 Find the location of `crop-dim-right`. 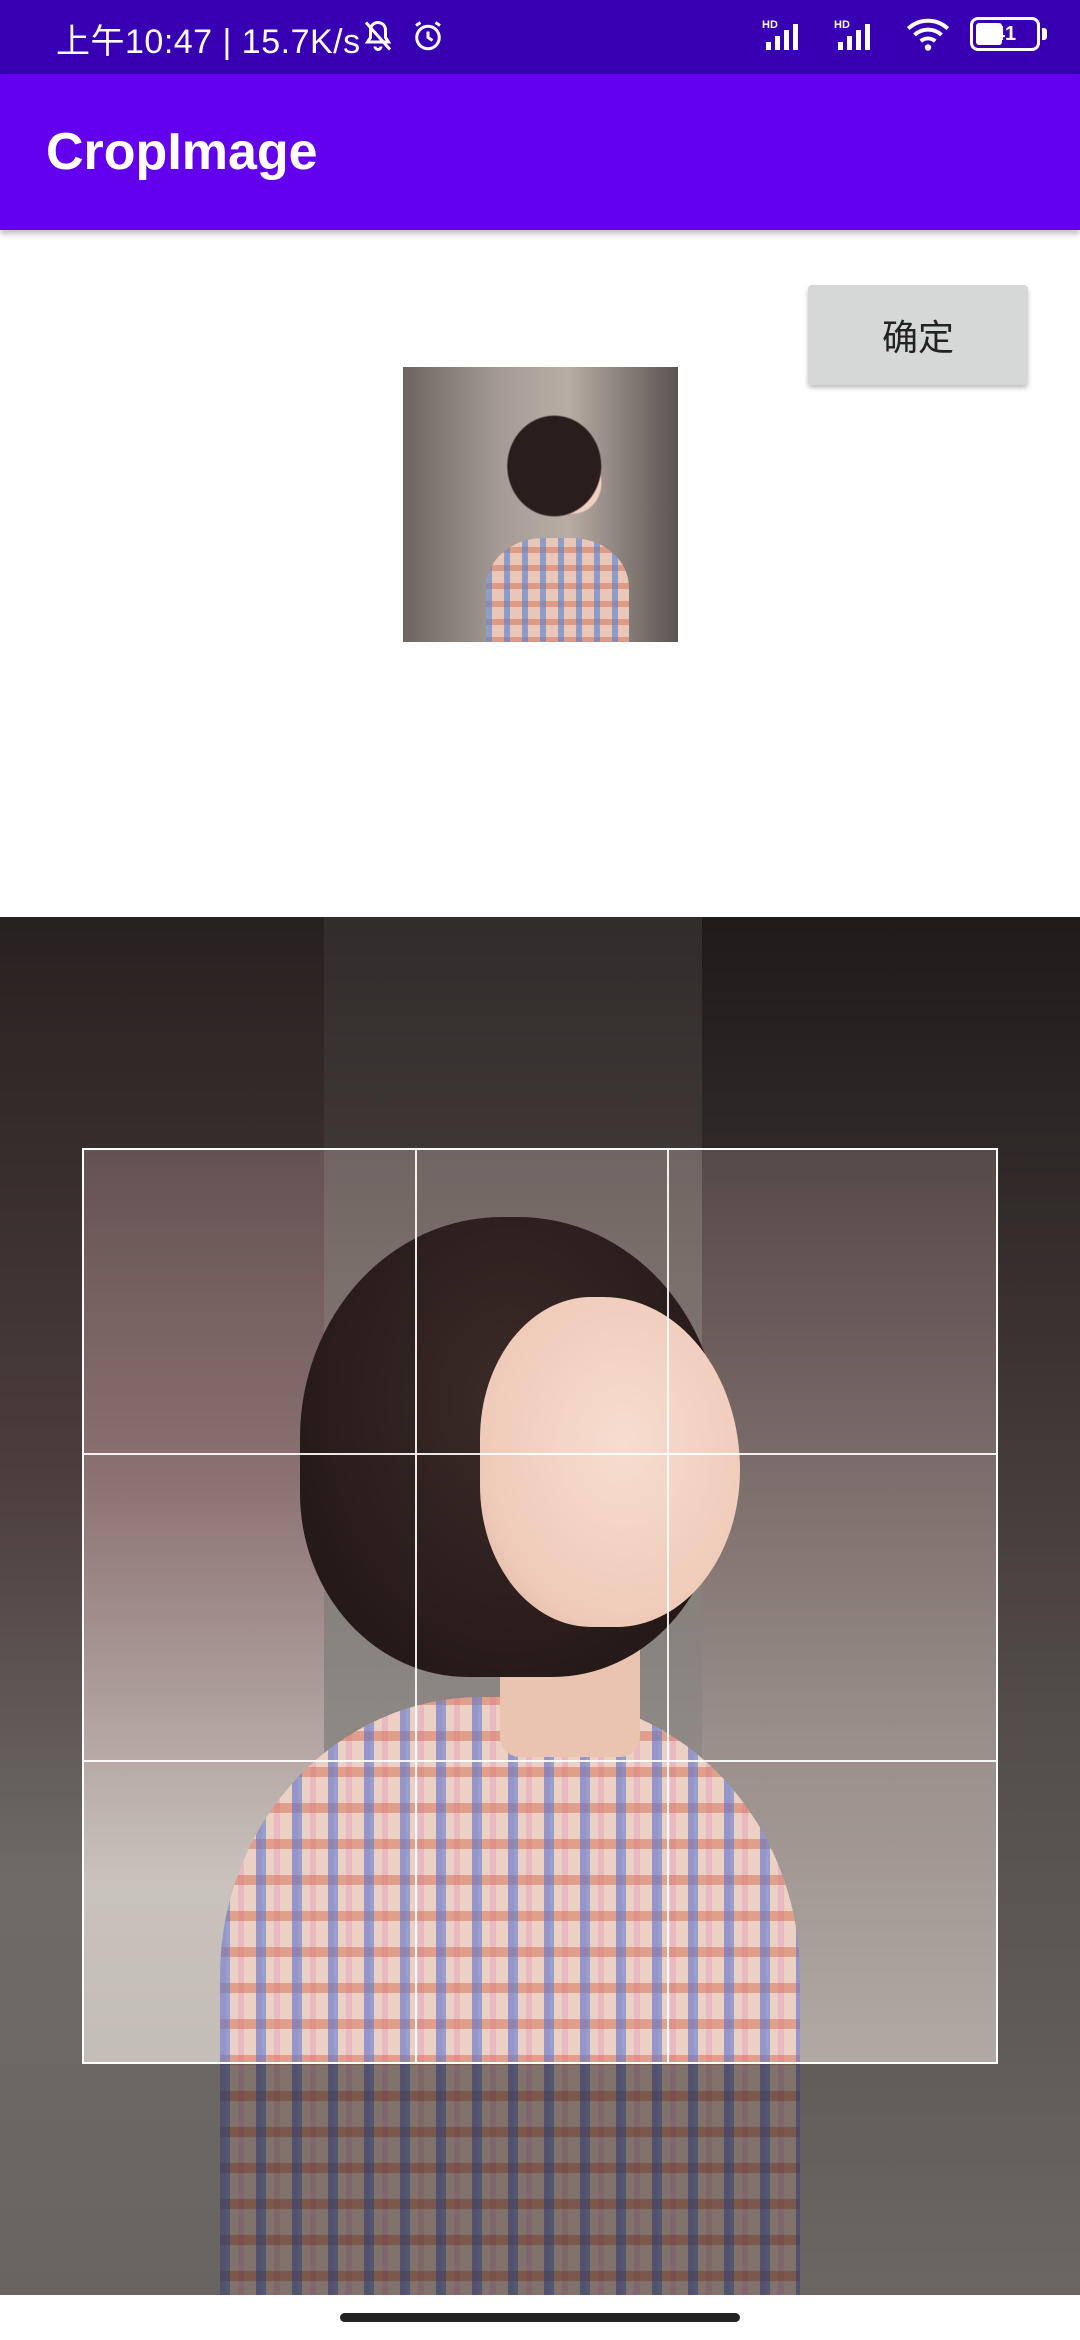

crop-dim-right is located at coordinates (1039, 1606).